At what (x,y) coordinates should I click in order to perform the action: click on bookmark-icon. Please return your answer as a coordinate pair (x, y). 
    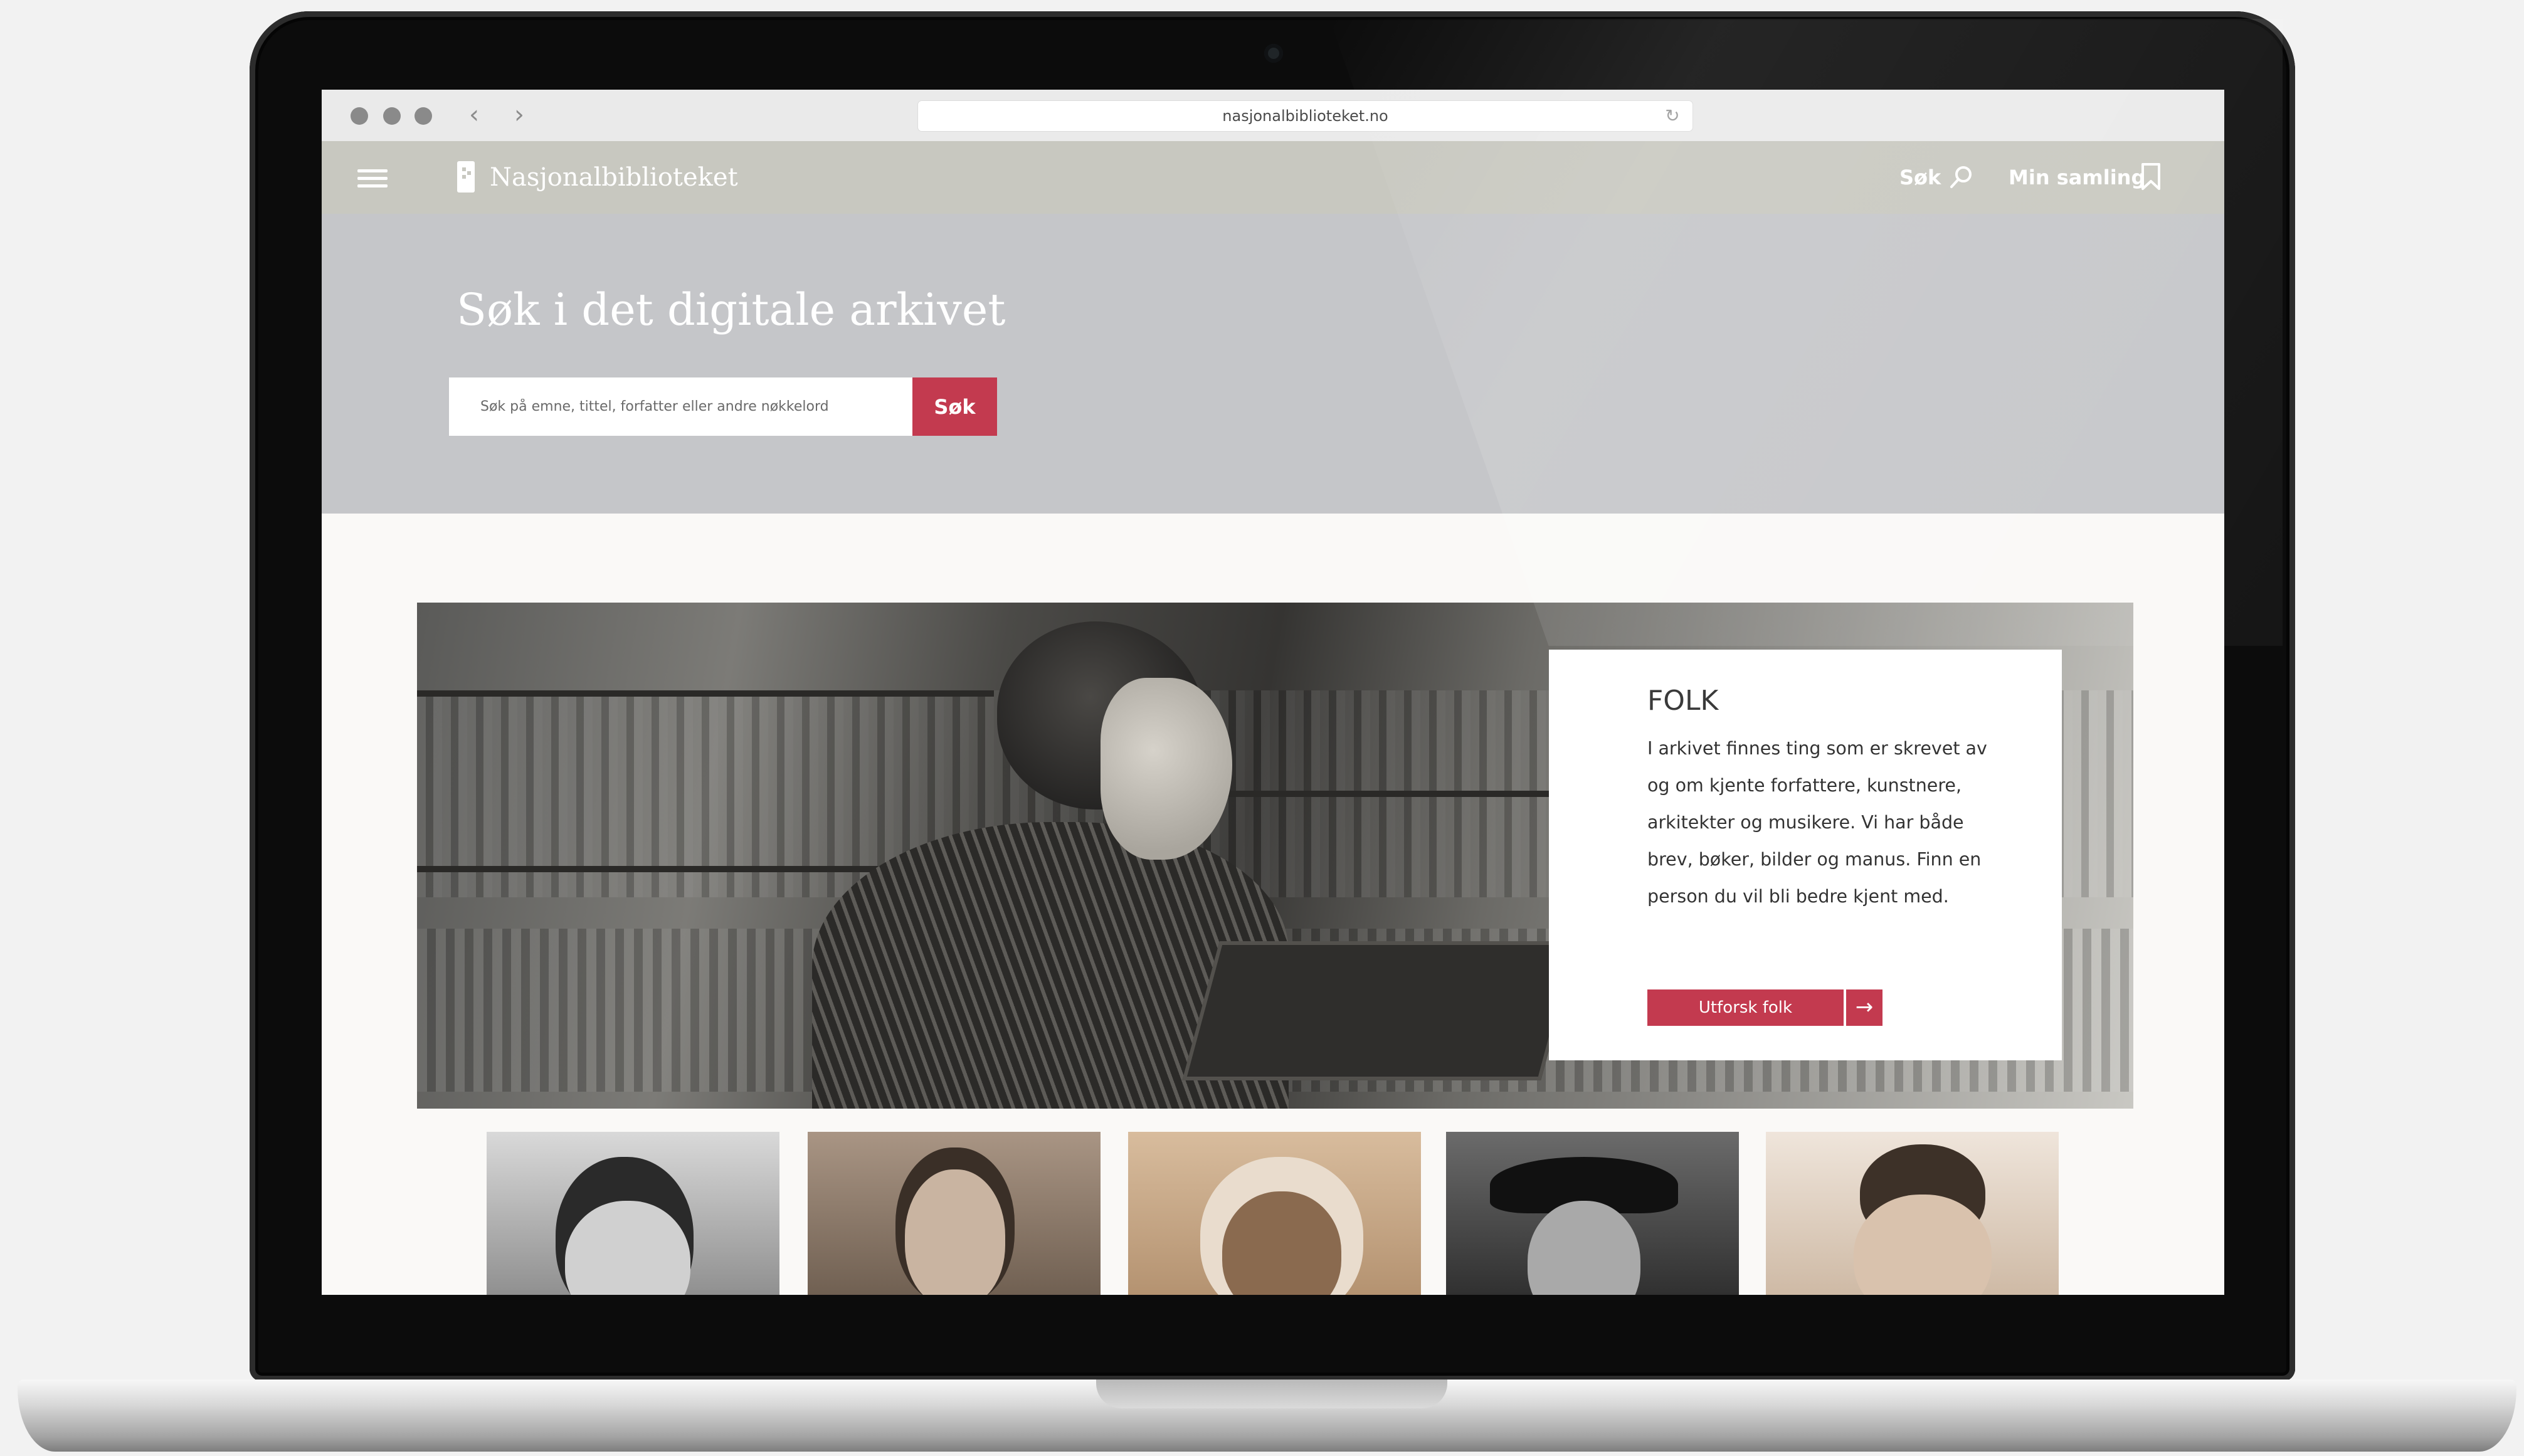
    Looking at the image, I should click on (2150, 177).